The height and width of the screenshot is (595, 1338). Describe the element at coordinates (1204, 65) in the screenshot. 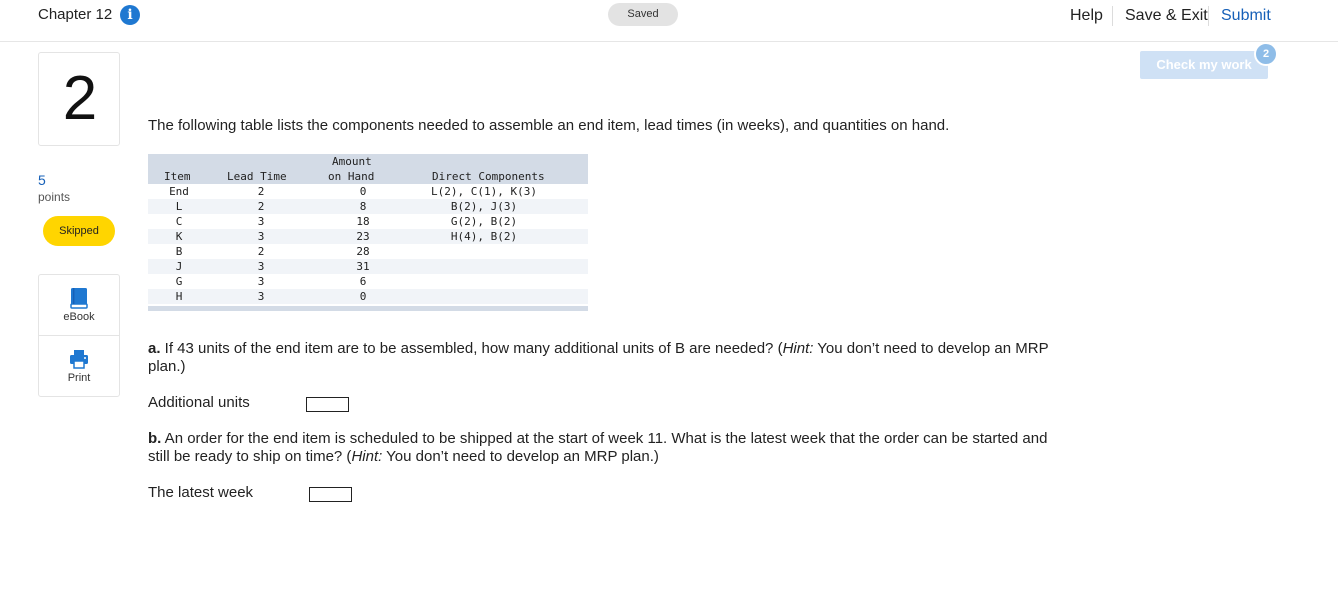

I see `check-my-work-button: Check my work` at that location.